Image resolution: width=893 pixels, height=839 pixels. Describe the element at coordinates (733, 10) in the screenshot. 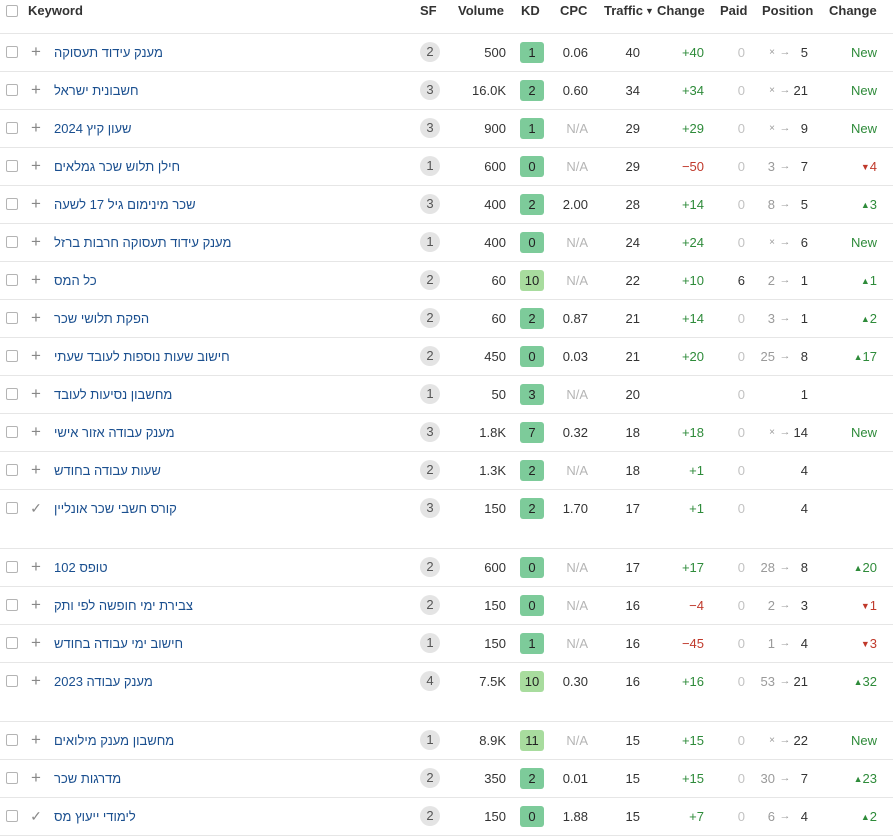

I see `col-paid: Paid` at that location.